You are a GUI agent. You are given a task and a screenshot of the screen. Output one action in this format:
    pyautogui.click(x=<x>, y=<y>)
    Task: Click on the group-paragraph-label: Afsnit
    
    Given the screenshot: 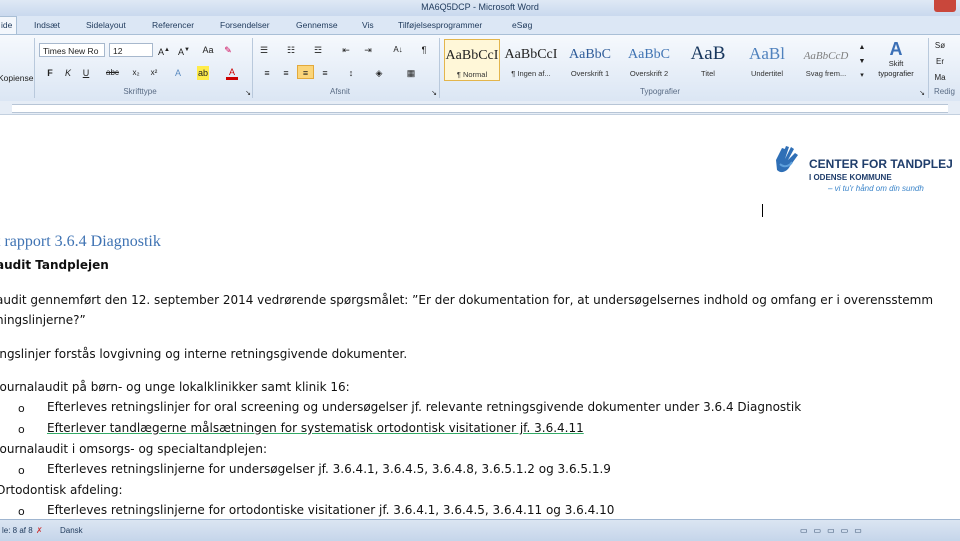 What is the action you would take?
    pyautogui.click(x=339, y=91)
    